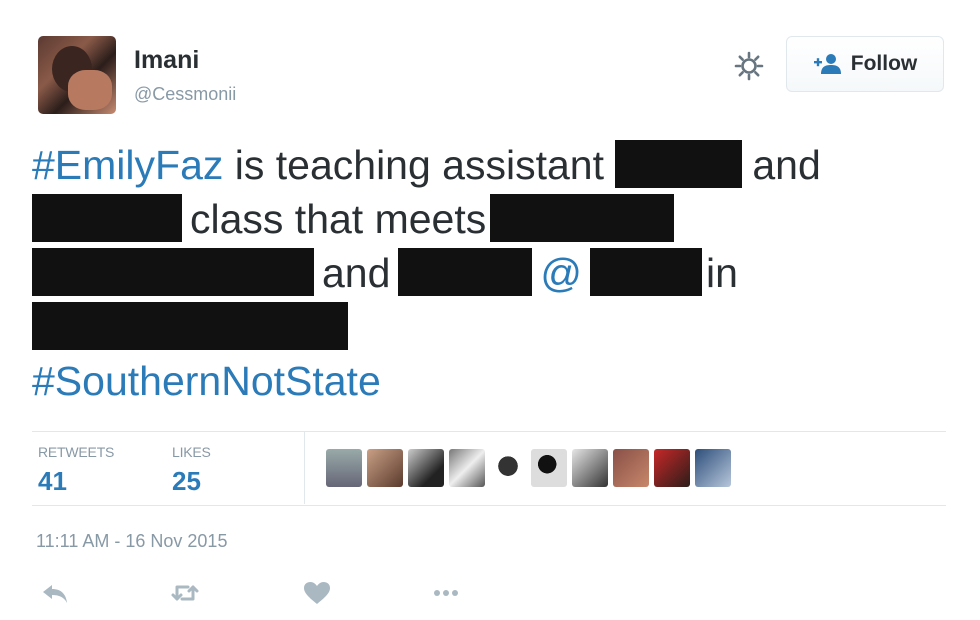 Image resolution: width=980 pixels, height=620 pixels. What do you see at coordinates (55, 593) in the screenshot?
I see `reply-icon` at bounding box center [55, 593].